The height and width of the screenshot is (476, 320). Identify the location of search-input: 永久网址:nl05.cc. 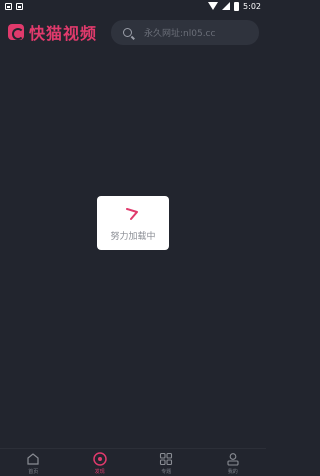
(185, 32).